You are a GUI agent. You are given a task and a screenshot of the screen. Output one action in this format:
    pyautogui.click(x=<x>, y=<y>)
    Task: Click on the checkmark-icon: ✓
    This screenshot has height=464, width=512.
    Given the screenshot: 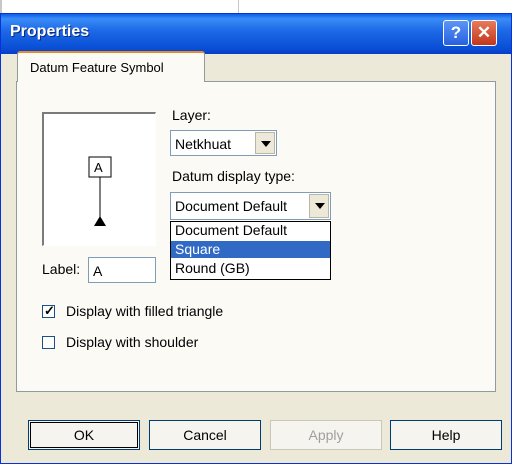 What is the action you would take?
    pyautogui.click(x=49, y=310)
    